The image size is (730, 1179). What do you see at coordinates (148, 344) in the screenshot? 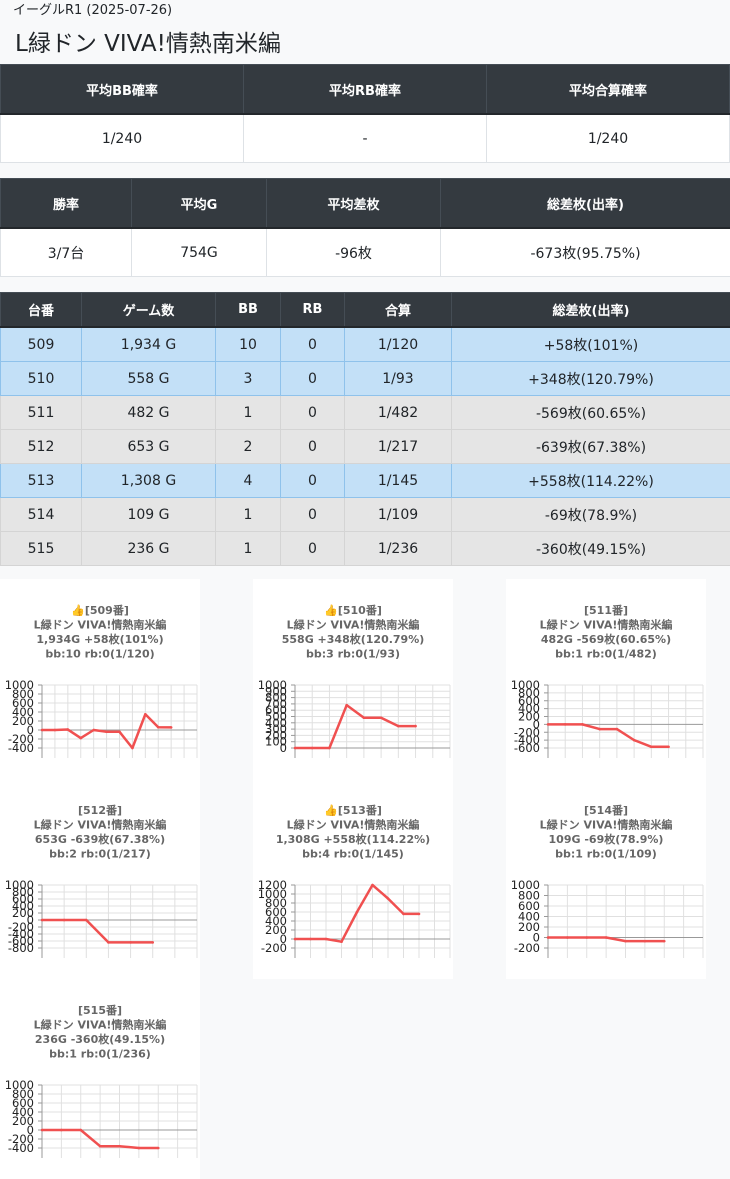
I see `cell-games: 1,934 G` at bounding box center [148, 344].